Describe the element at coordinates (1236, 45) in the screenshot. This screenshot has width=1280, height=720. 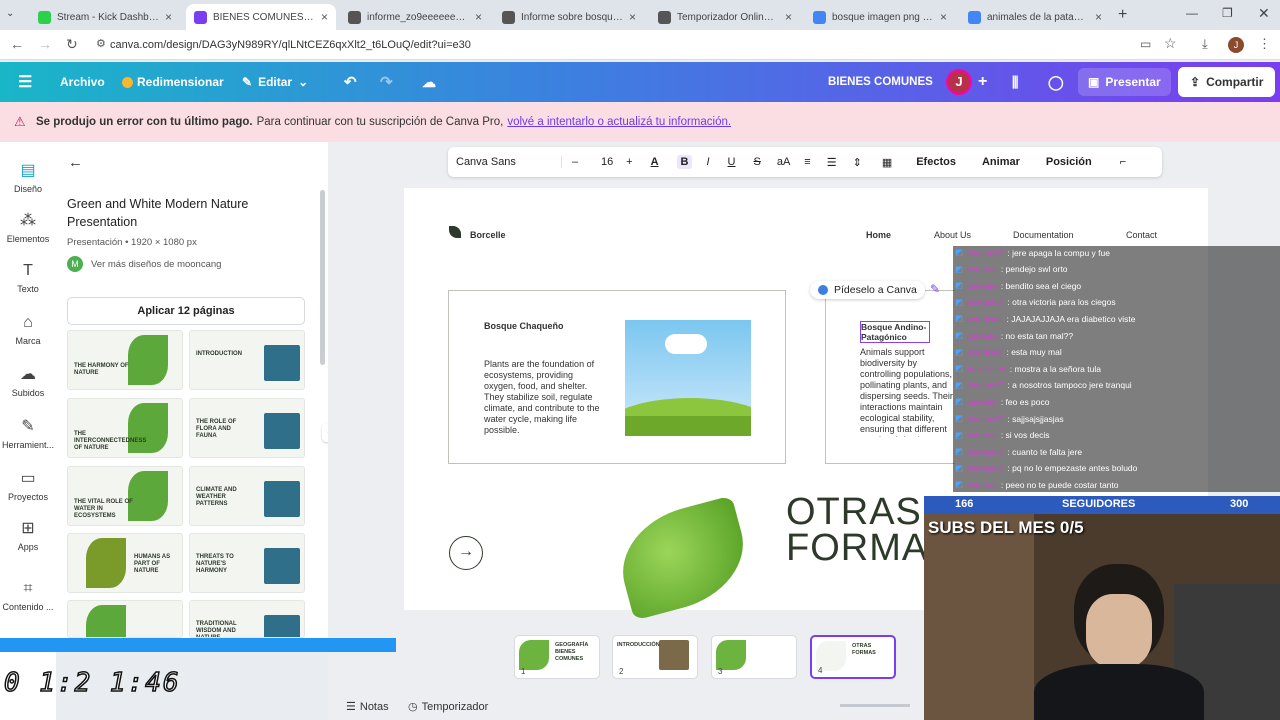
I see `profile-avatar: J` at that location.